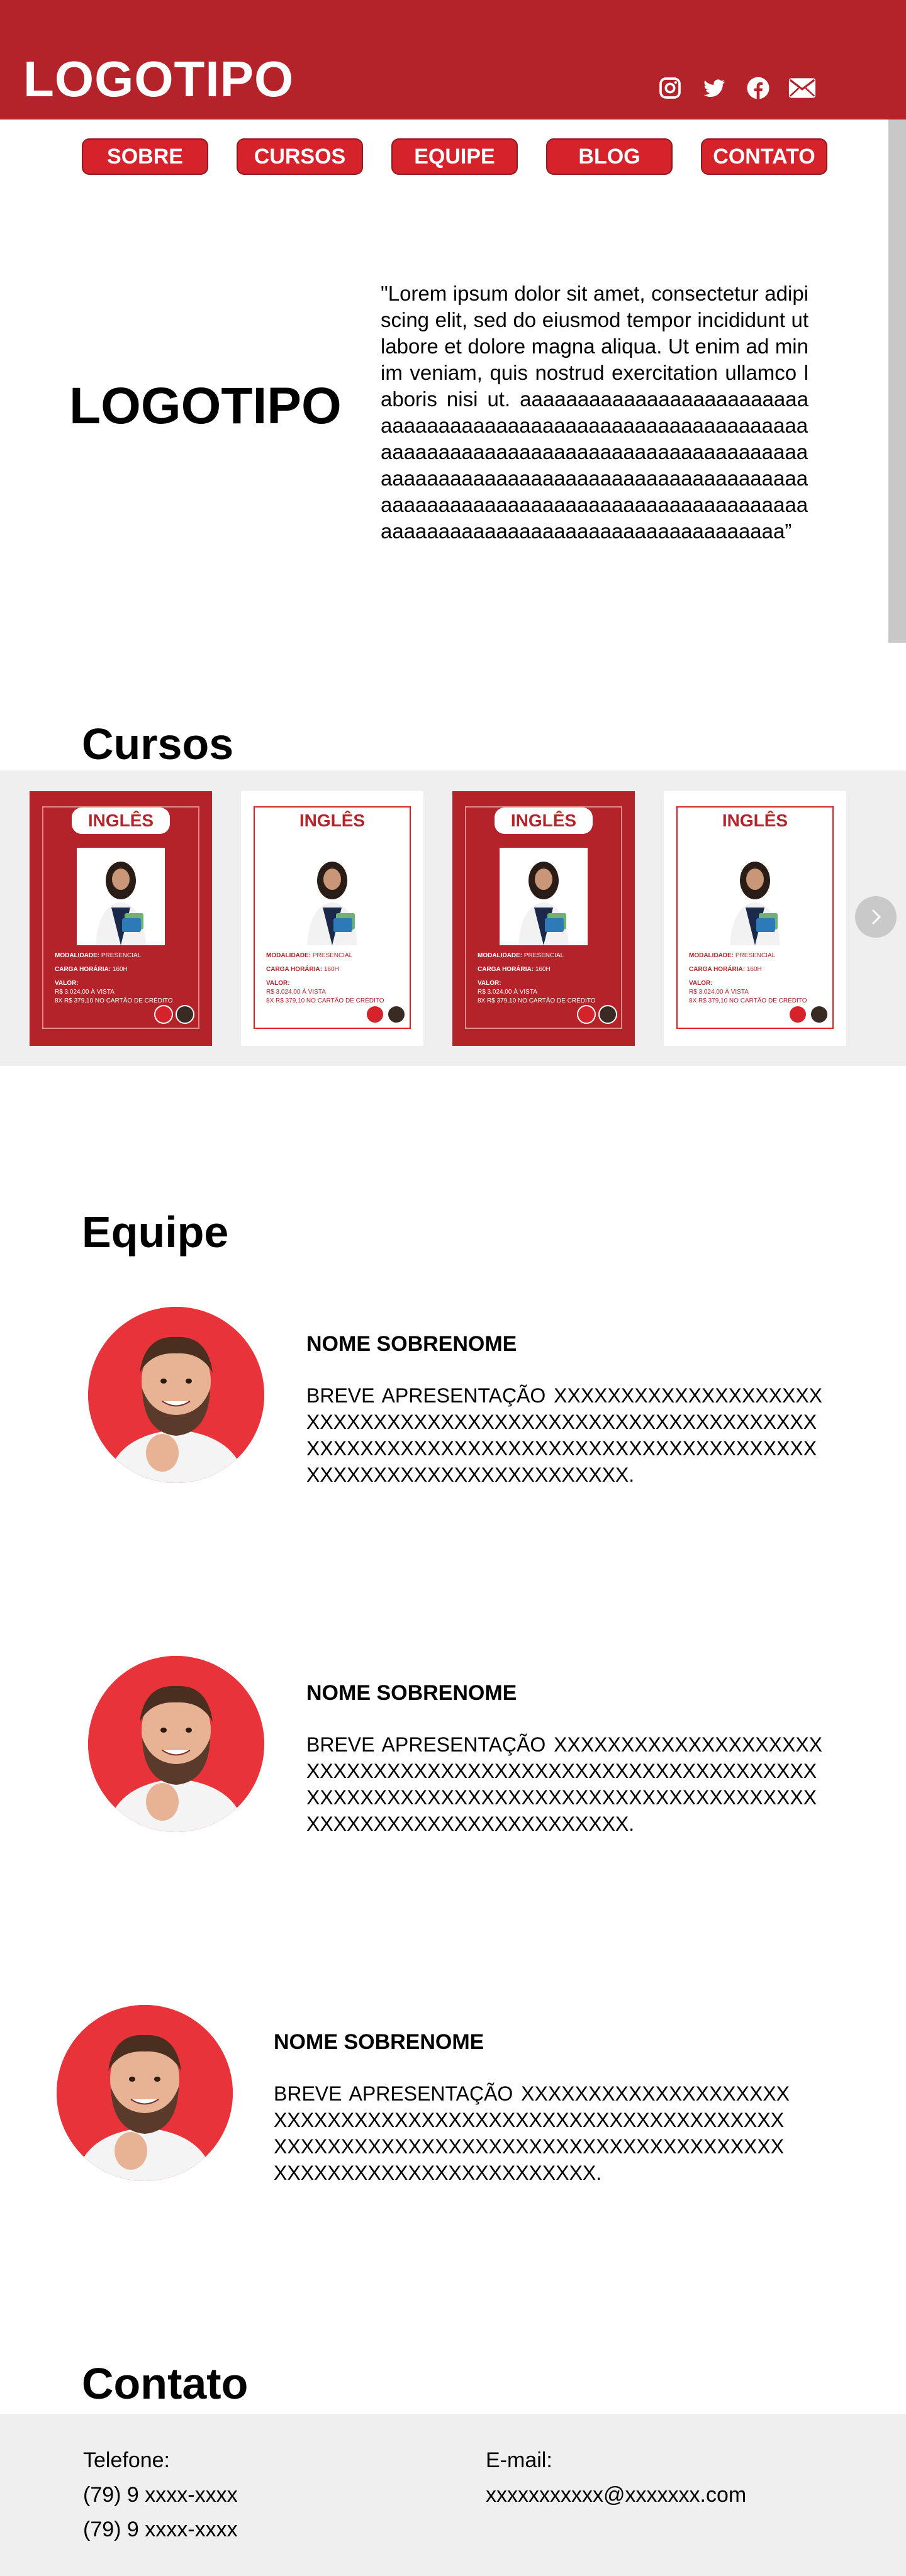 The width and height of the screenshot is (906, 2576). Describe the element at coordinates (670, 88) in the screenshot. I see `instagram-icon` at that location.